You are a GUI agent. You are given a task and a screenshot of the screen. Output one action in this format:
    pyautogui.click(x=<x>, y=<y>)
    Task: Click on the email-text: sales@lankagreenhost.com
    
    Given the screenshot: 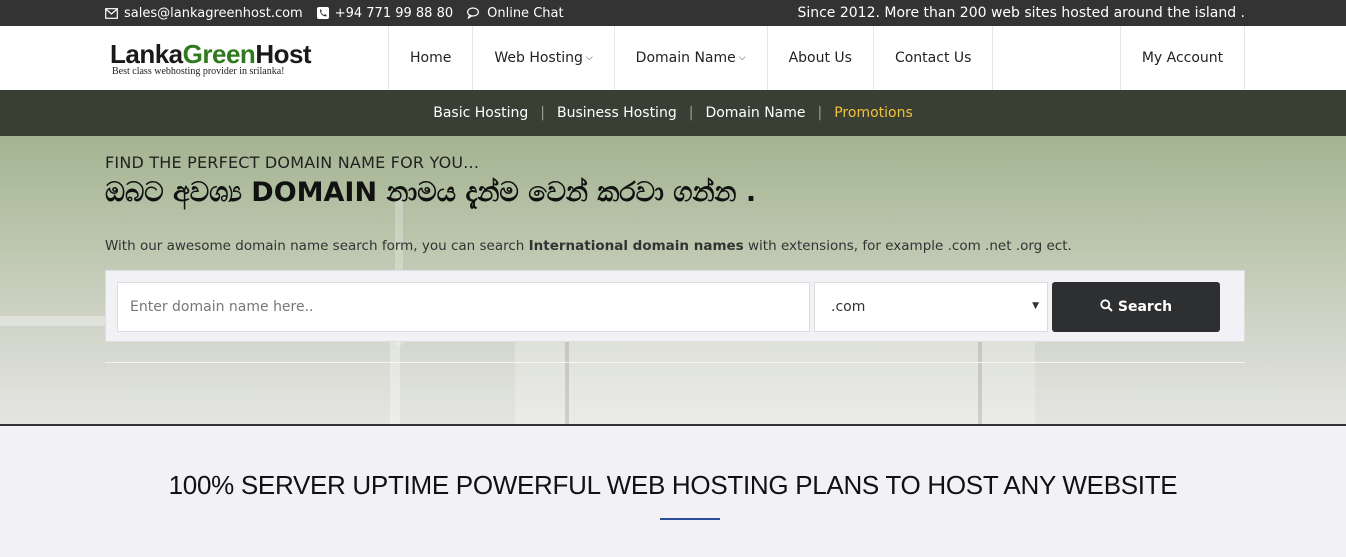 What is the action you would take?
    pyautogui.click(x=213, y=13)
    